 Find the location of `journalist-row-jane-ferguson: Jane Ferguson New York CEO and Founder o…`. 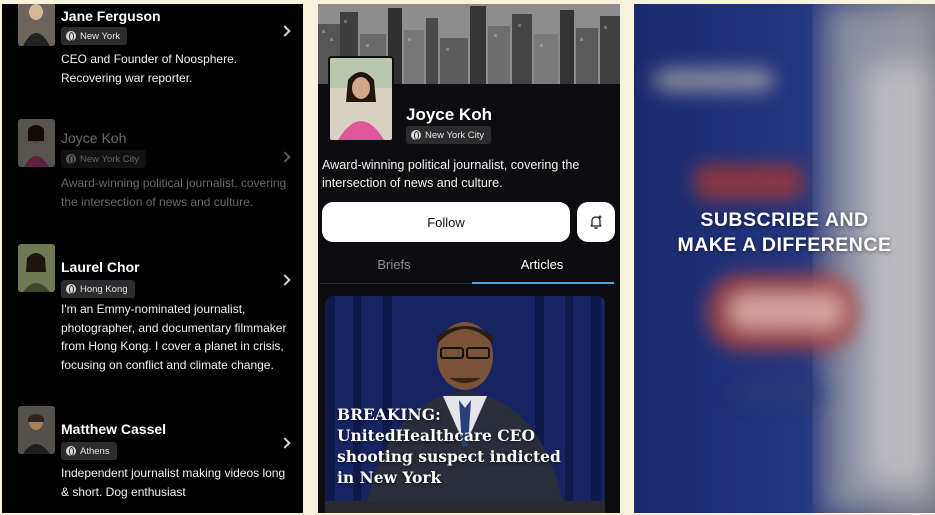

journalist-row-jane-ferguson: Jane Ferguson New York CEO and Founder o… is located at coordinates (152, 59).